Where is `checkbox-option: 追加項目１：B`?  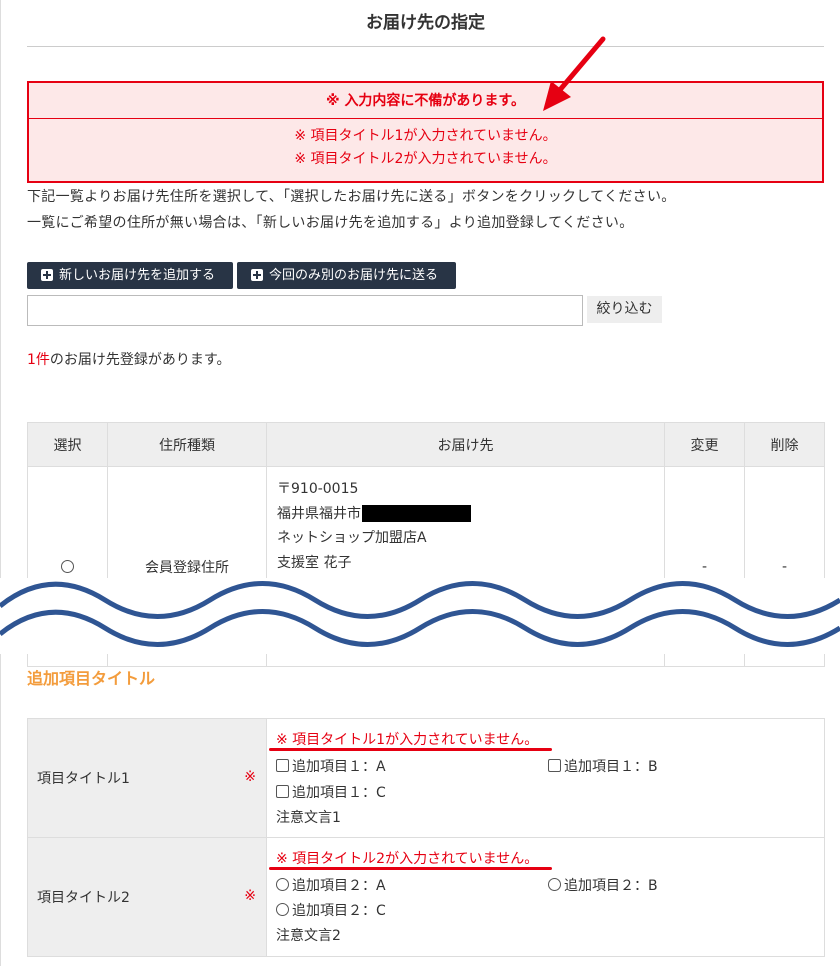 checkbox-option: 追加項目１：B is located at coordinates (603, 766).